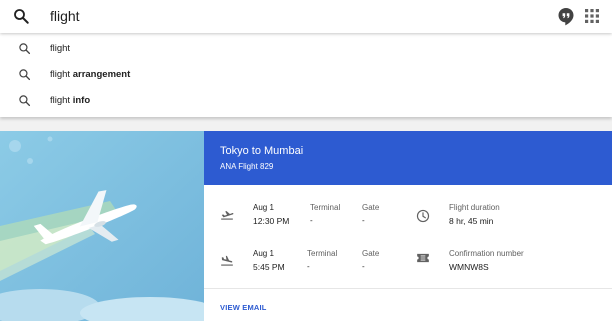  I want to click on duration-value: 8 hr, 45 min, so click(471, 221).